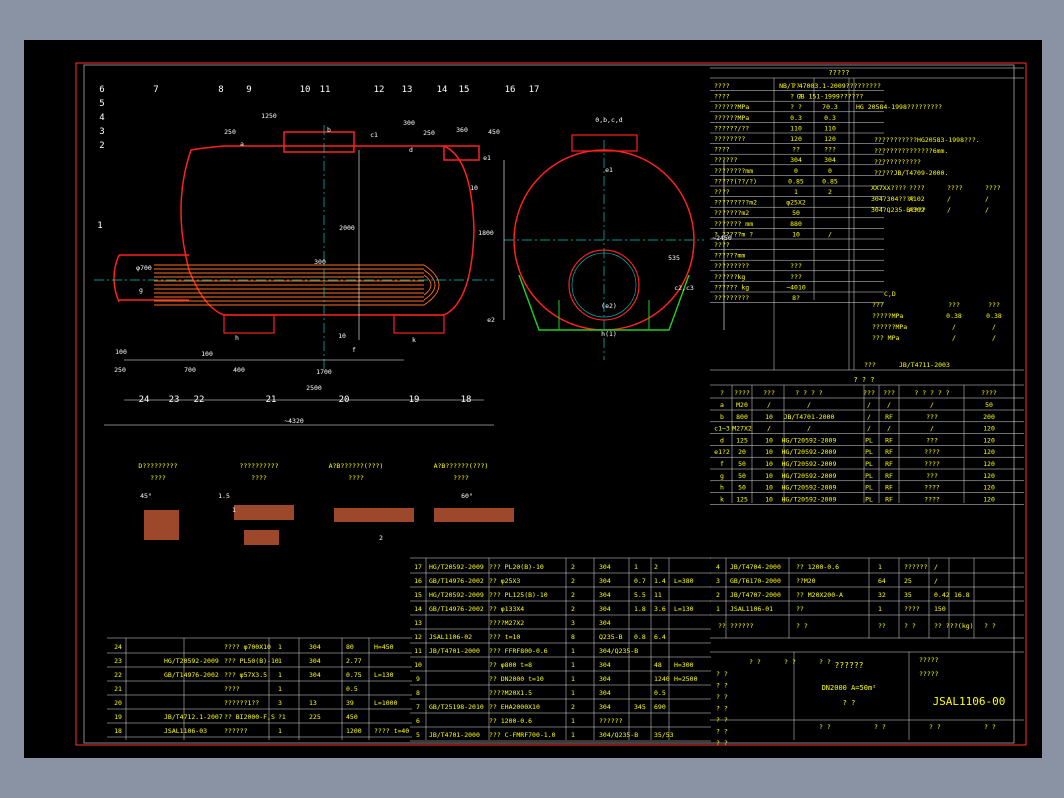 This screenshot has height=798, width=1064. What do you see at coordinates (251, 661) in the screenshot?
I see `bom-left-cell: ??? PL50(B)-10` at bounding box center [251, 661].